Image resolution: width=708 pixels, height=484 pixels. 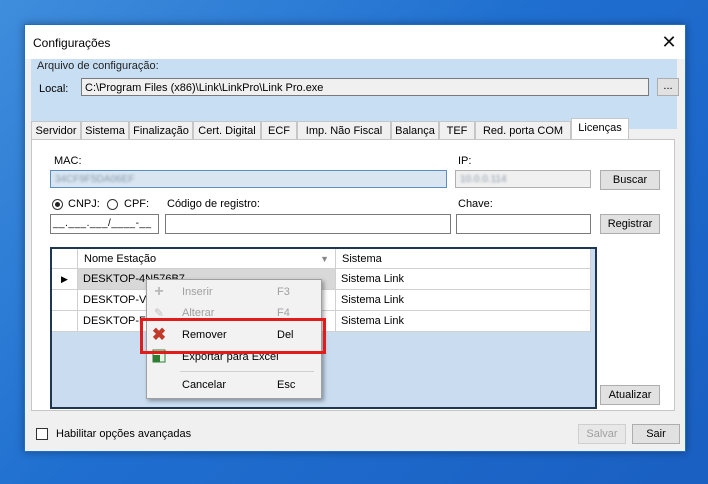 I want to click on menu-item-label: Inserir, so click(x=197, y=292).